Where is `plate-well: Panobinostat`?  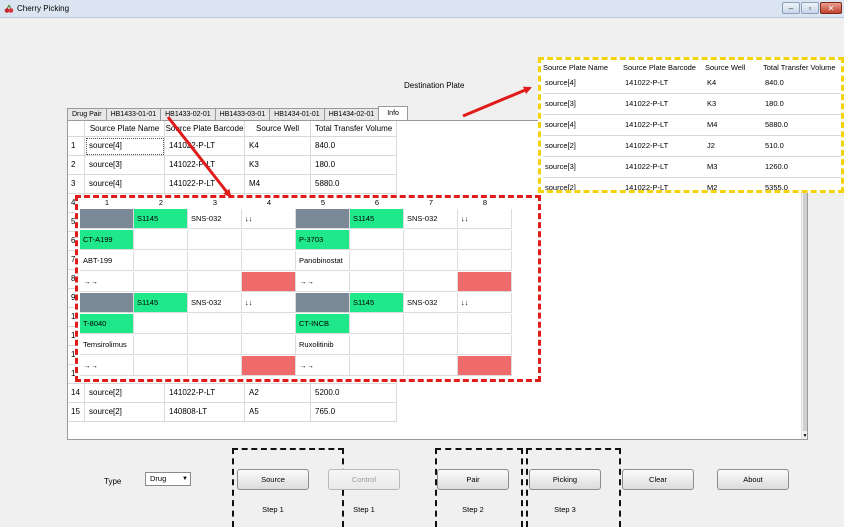
plate-well: Panobinostat is located at coordinates (323, 261).